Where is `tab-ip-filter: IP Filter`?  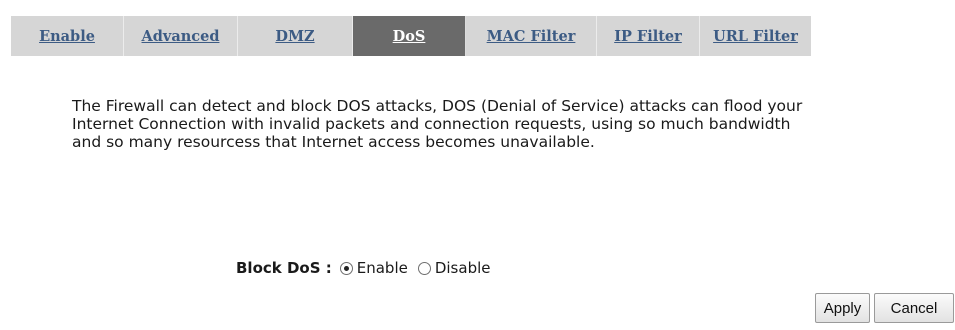
tab-ip-filter: IP Filter is located at coordinates (648, 36).